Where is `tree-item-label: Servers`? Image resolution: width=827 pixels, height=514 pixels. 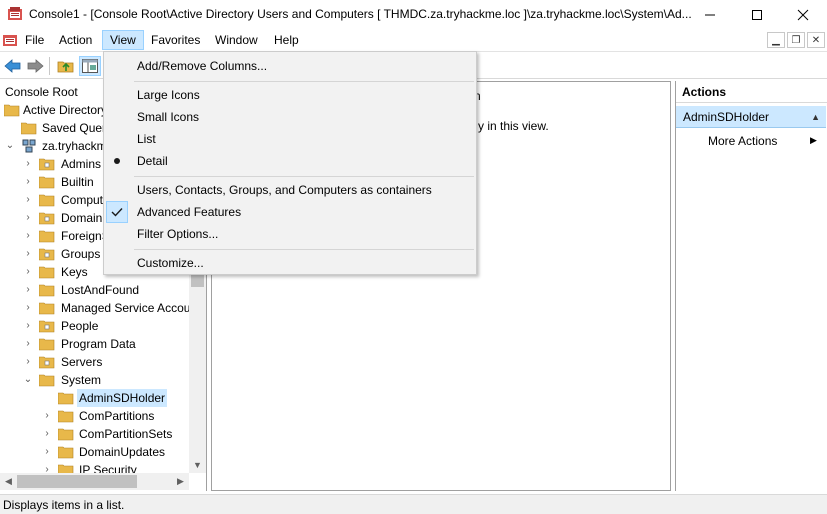 tree-item-label: Servers is located at coordinates (82, 362).